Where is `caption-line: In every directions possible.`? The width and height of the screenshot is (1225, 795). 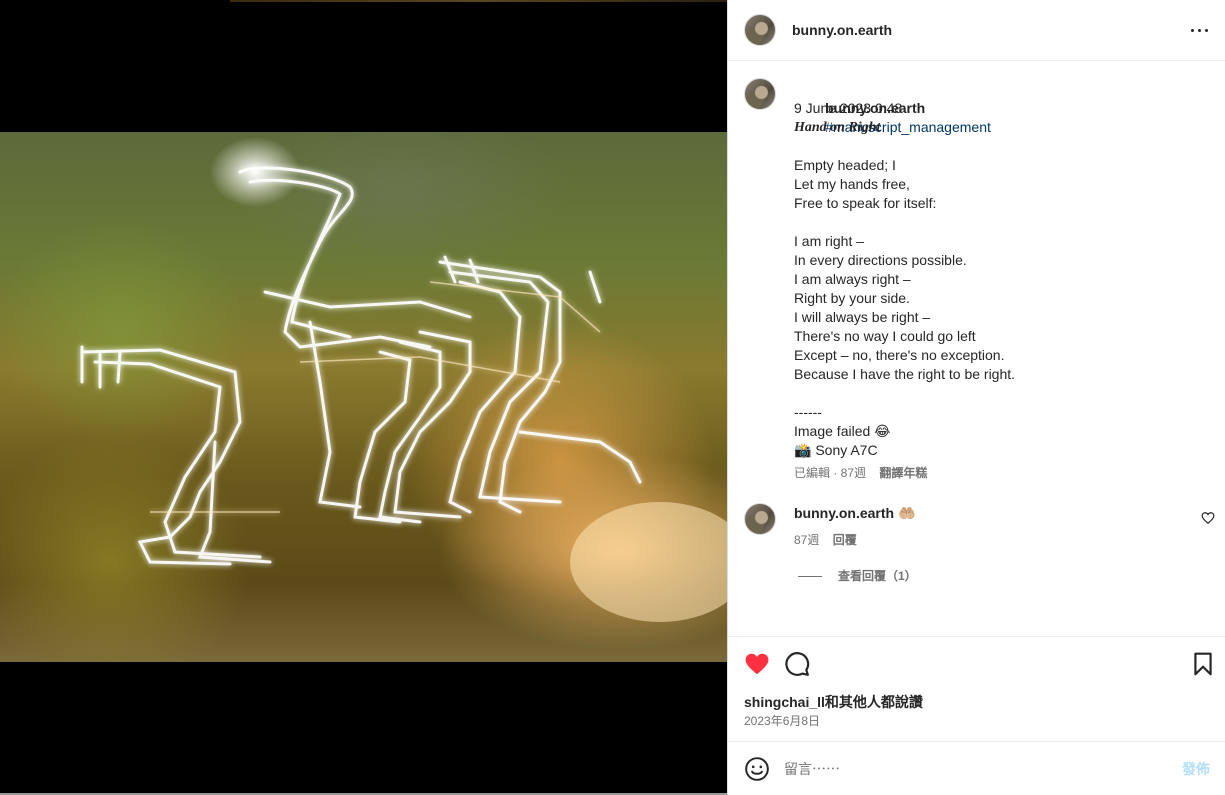 caption-line: In every directions possible. is located at coordinates (880, 260).